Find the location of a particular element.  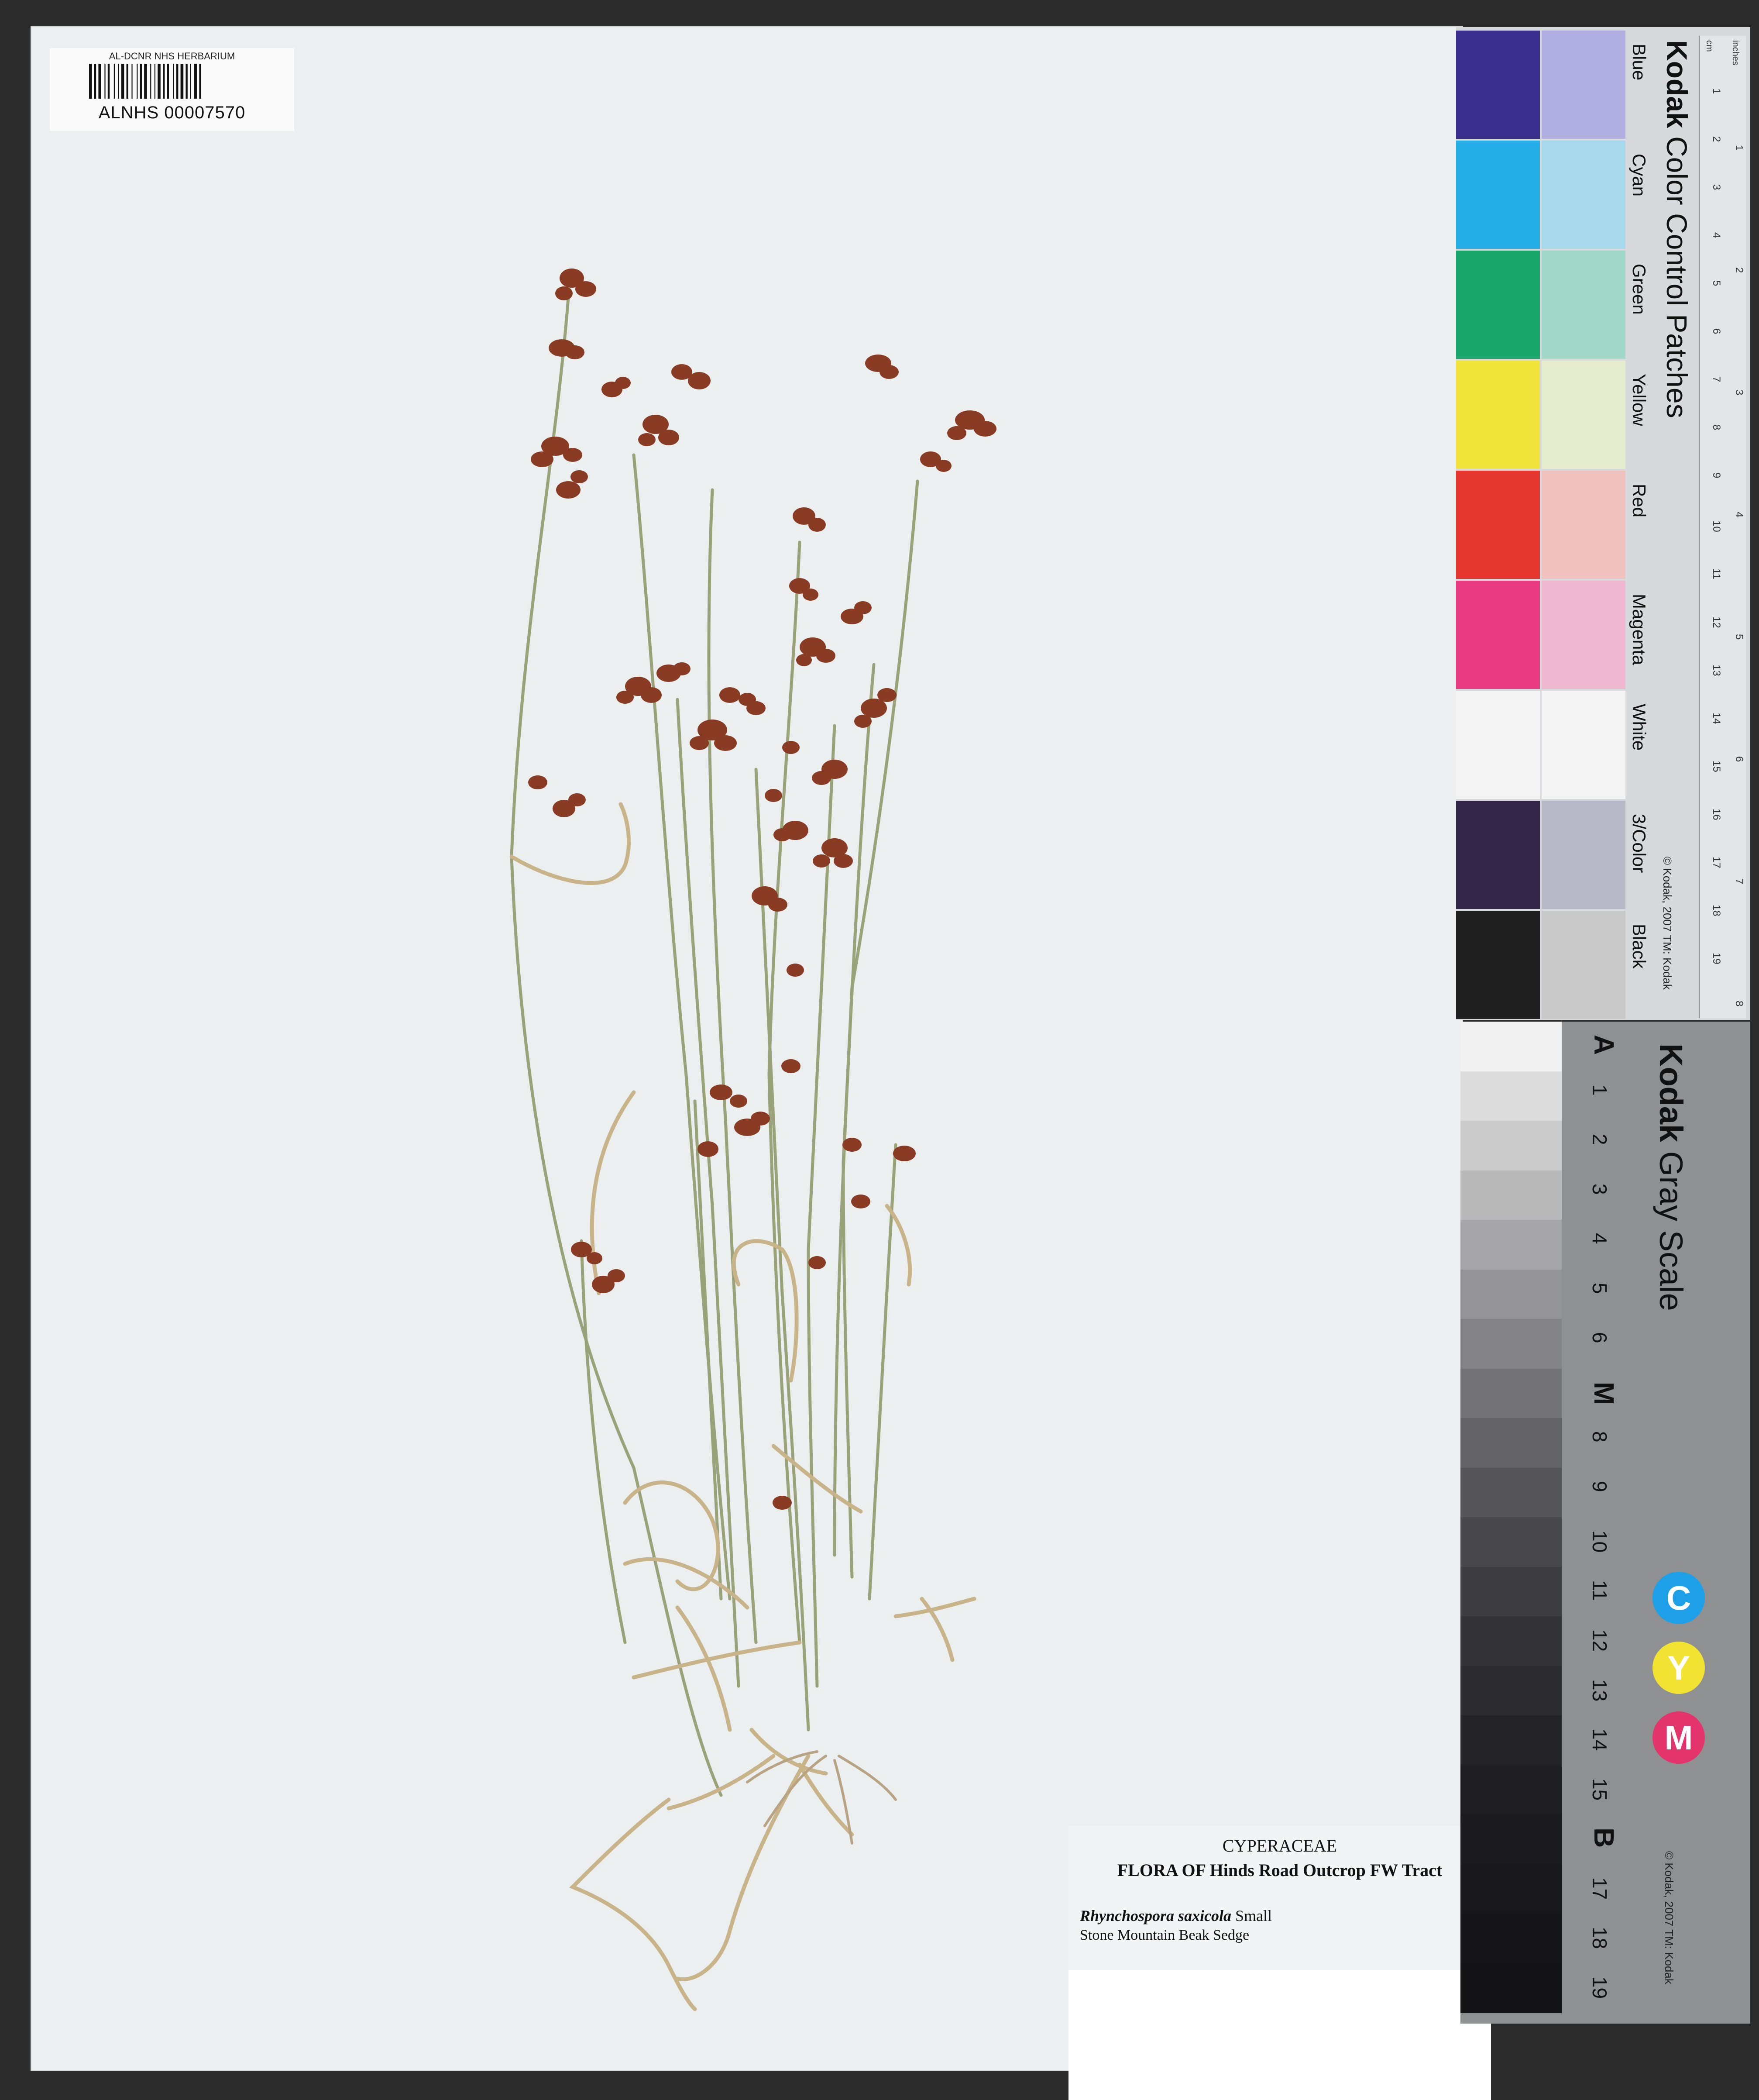

ruler-cm-tick: 18 is located at coordinates (1716, 910).